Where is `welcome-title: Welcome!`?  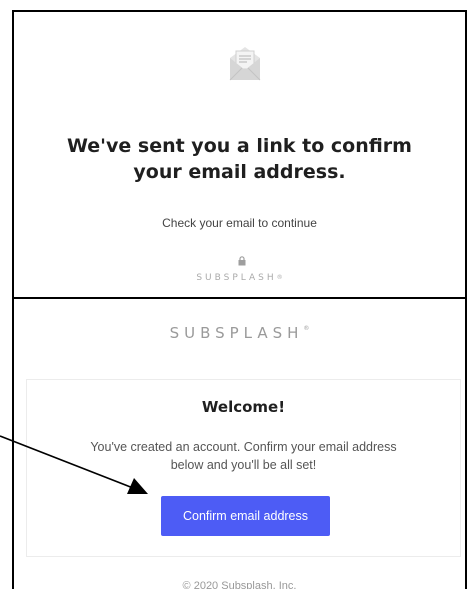 welcome-title: Welcome! is located at coordinates (243, 407).